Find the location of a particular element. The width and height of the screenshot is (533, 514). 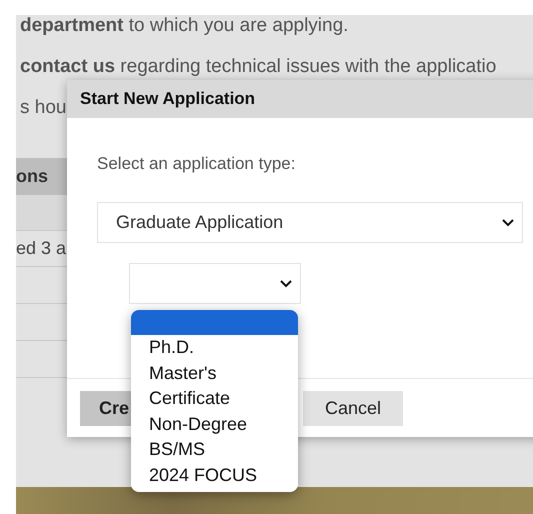

intro-text: department to which you are applying. is located at coordinates (183, 25).